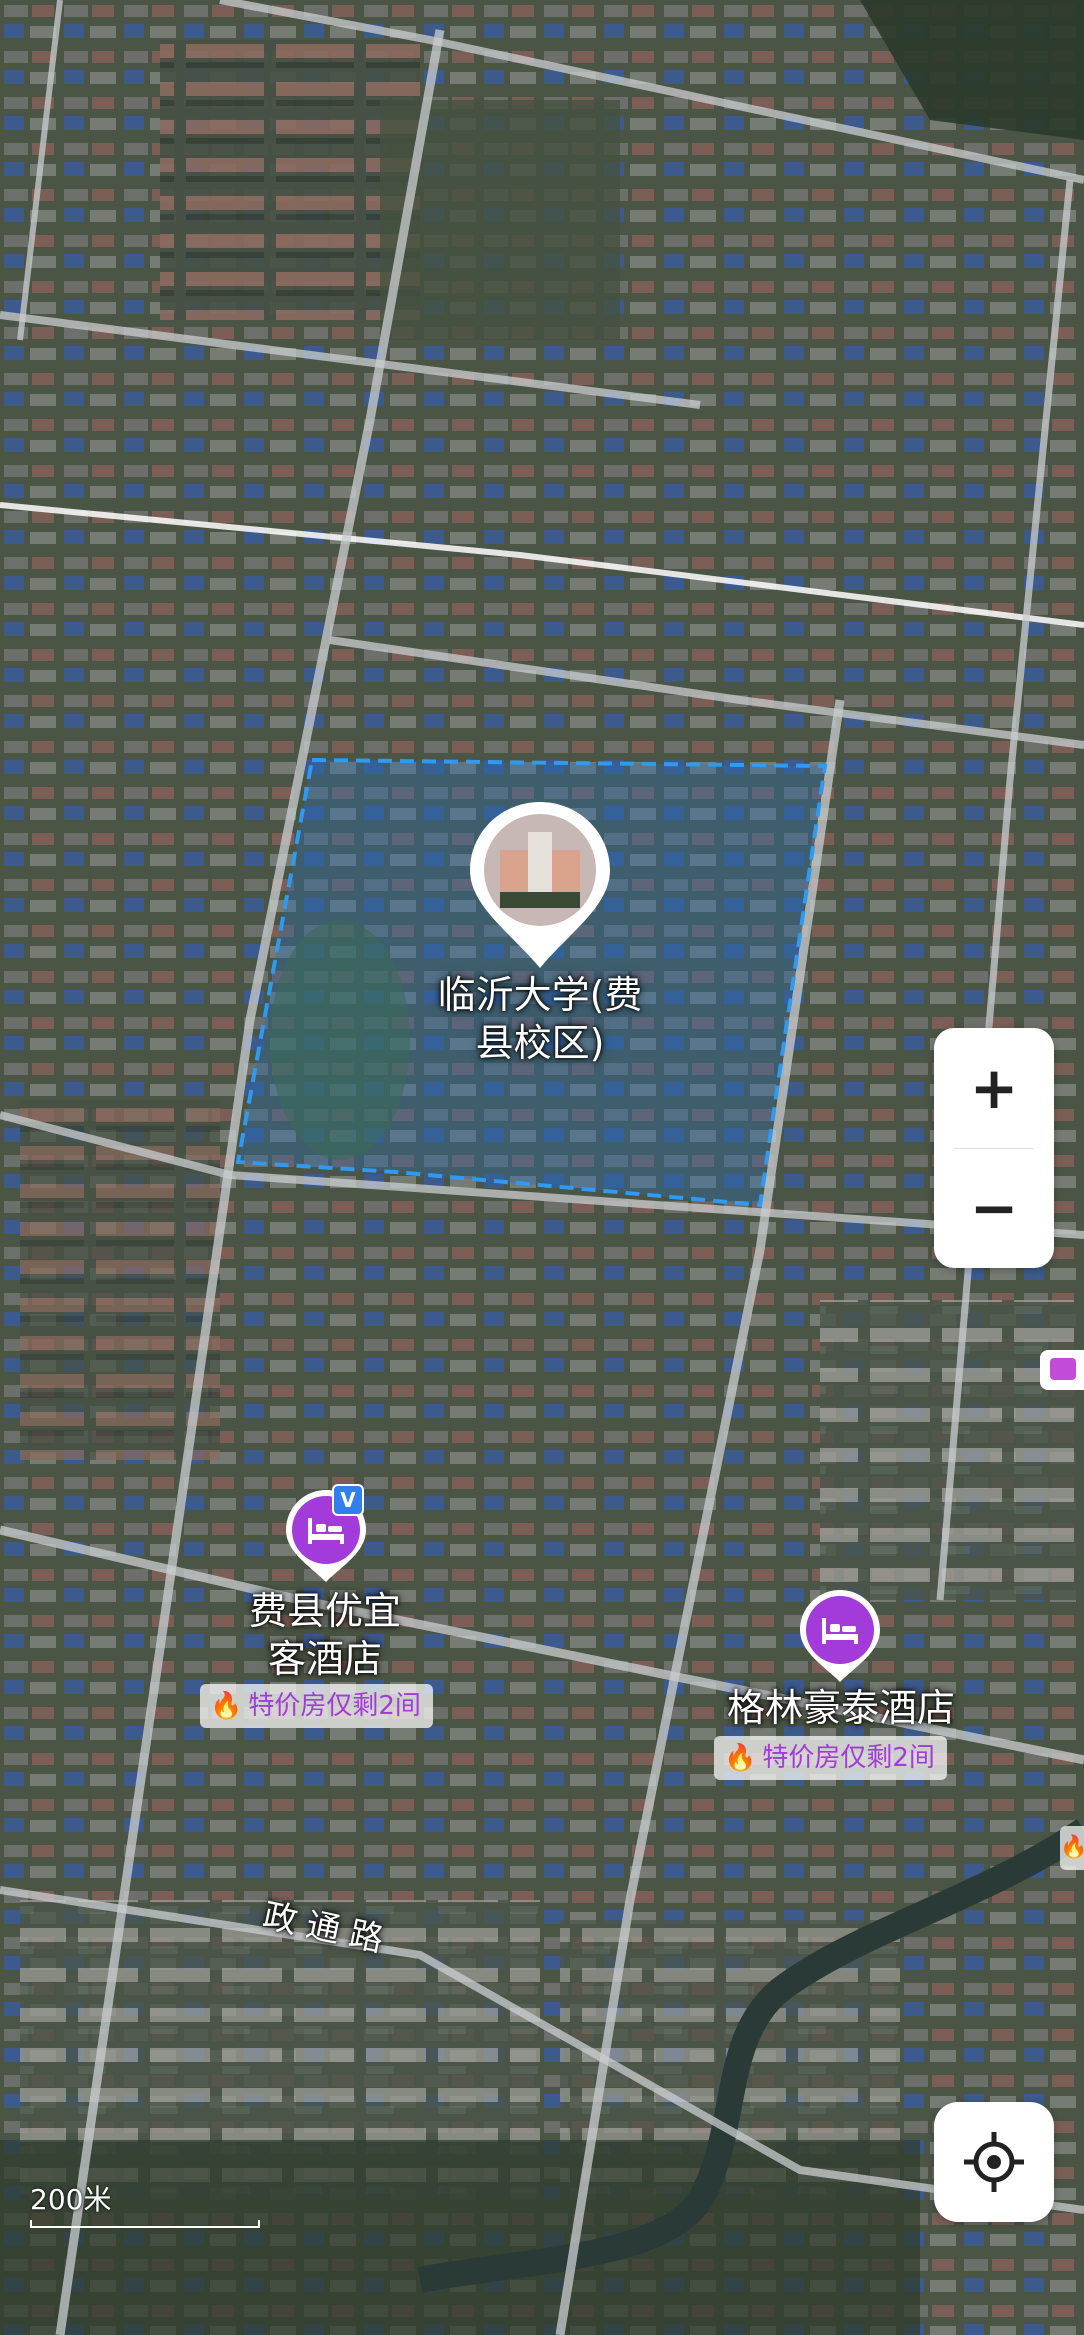 This screenshot has width=1084, height=2335. I want to click on hotel2-promo: 🔥 特价房仅剩2间, so click(830, 1758).